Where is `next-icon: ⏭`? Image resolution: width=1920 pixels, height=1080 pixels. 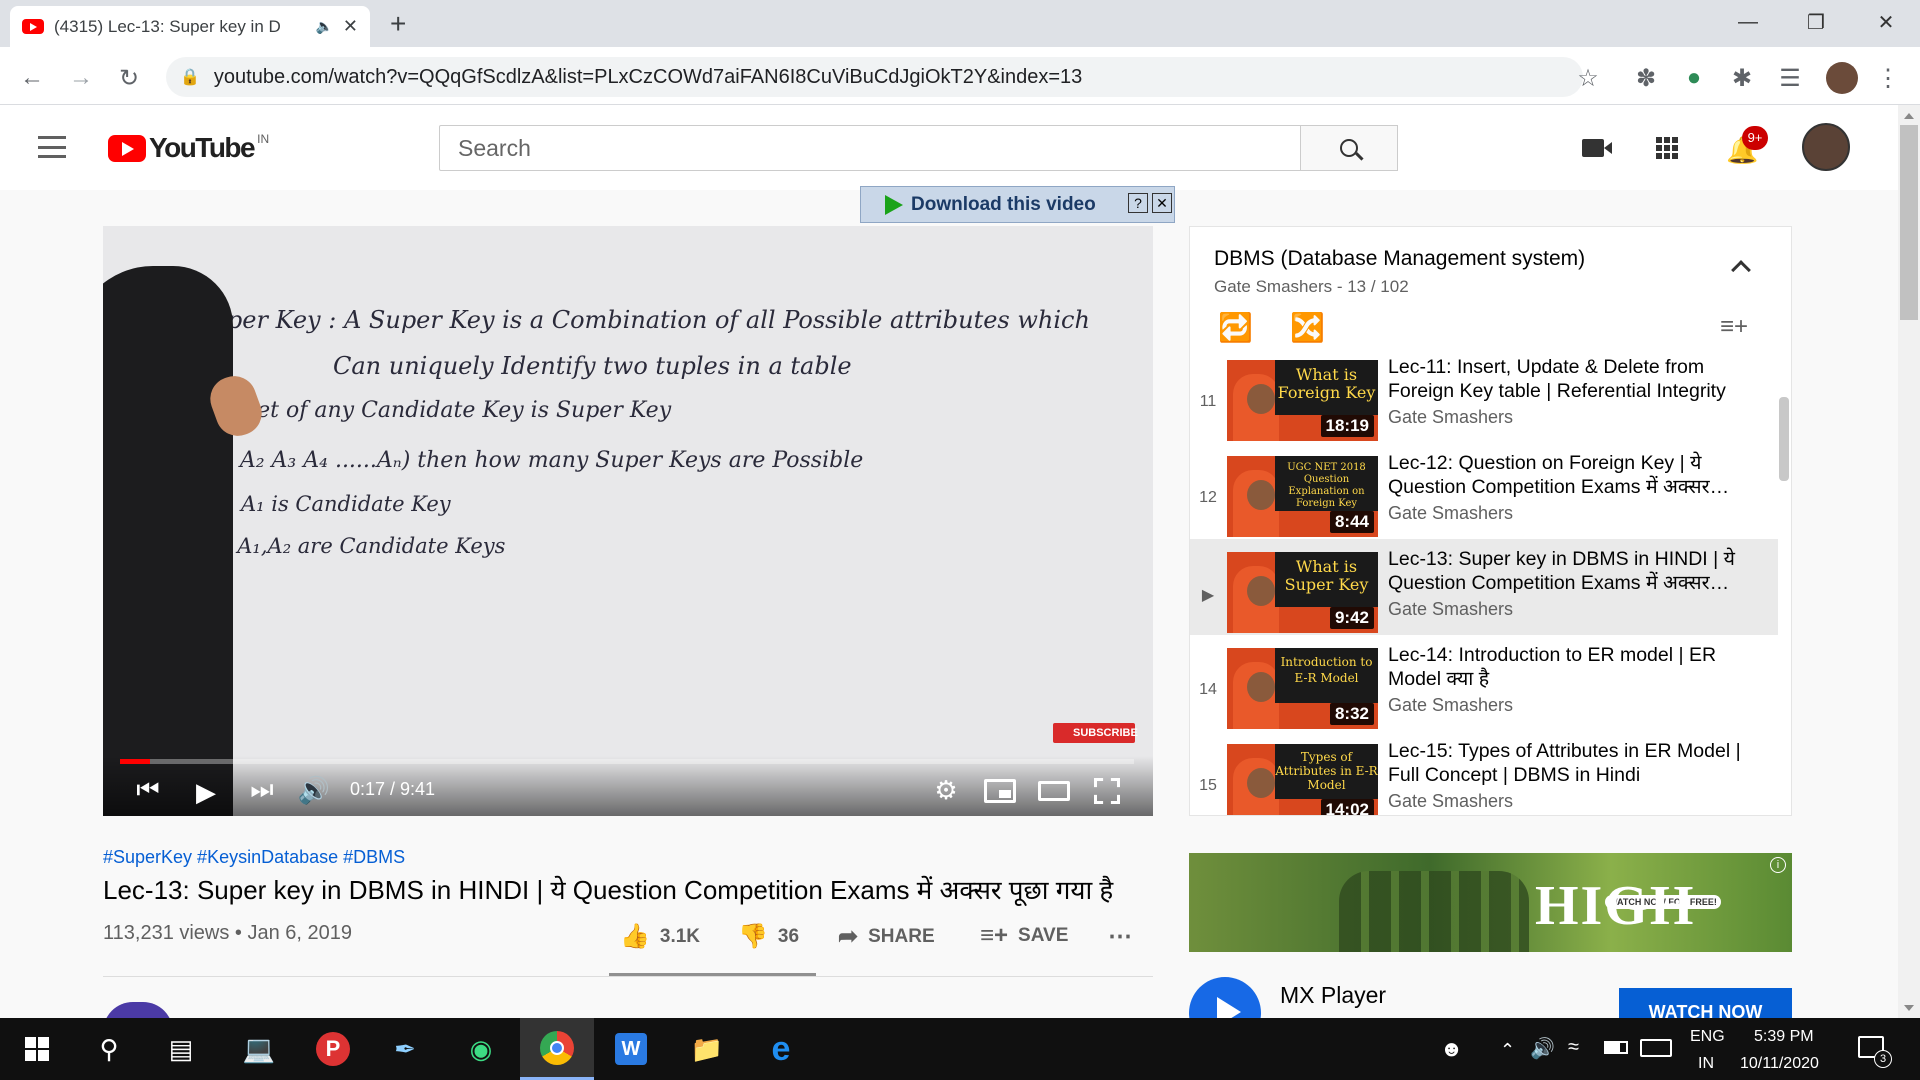
next-icon: ⏭ is located at coordinates (262, 790).